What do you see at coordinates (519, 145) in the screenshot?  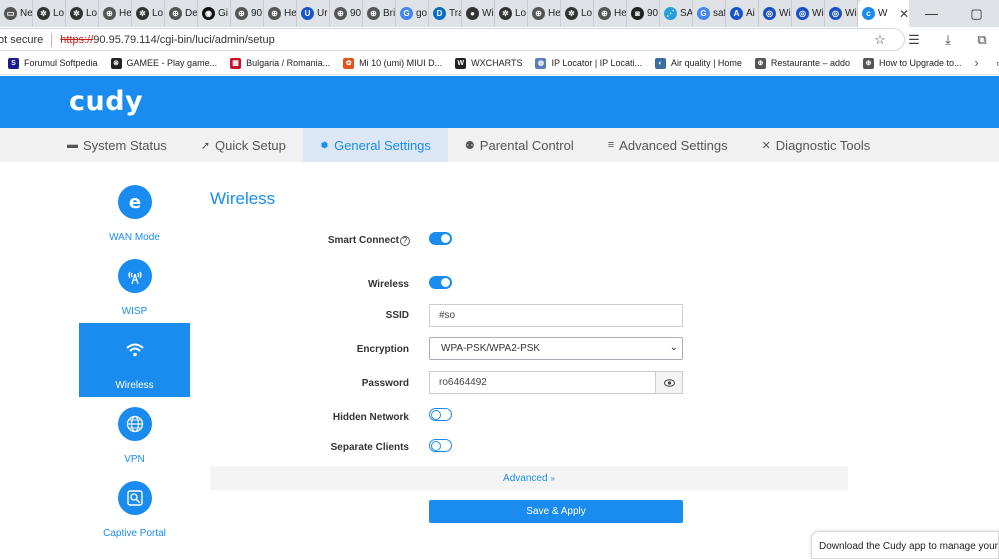 I see `nav-tab-parental-control: ⚉ Parental Control` at bounding box center [519, 145].